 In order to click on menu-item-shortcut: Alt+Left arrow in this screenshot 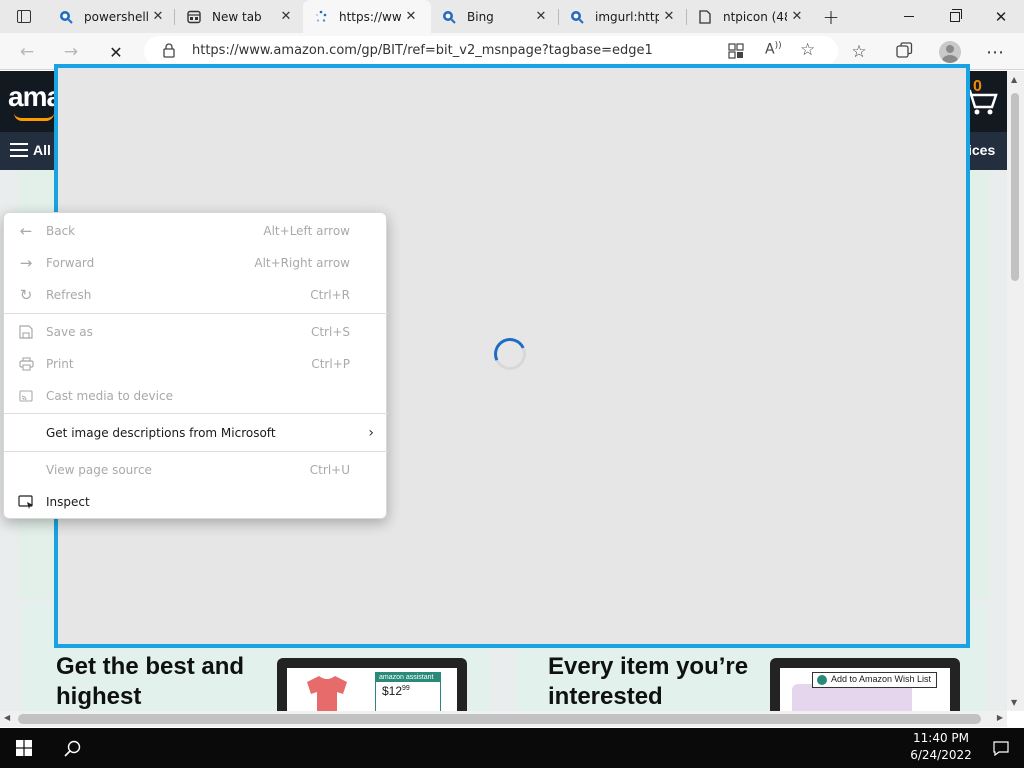, I will do `click(306, 231)`.